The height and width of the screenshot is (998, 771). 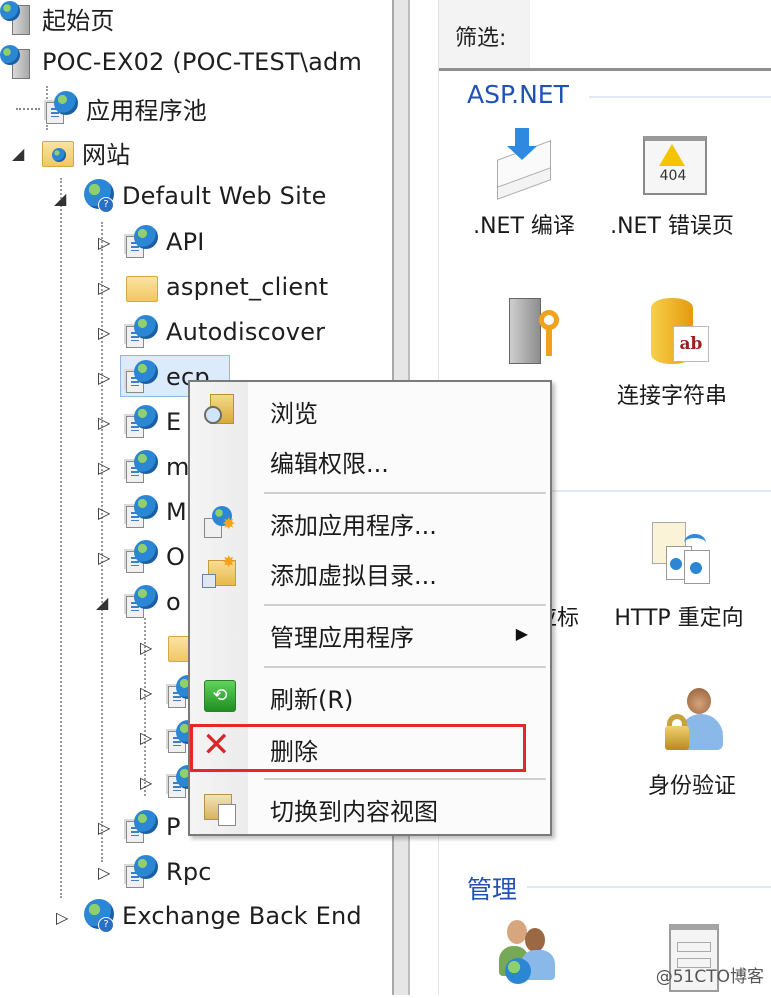 What do you see at coordinates (174, 422) in the screenshot?
I see `tree-node-label: E` at bounding box center [174, 422].